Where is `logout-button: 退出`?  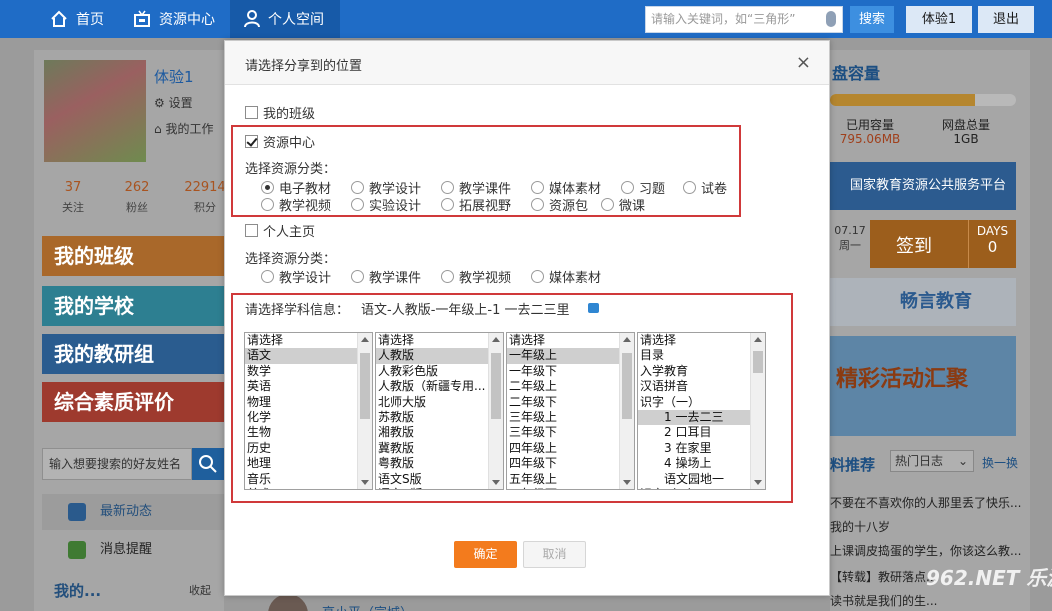 logout-button: 退出 is located at coordinates (1006, 19).